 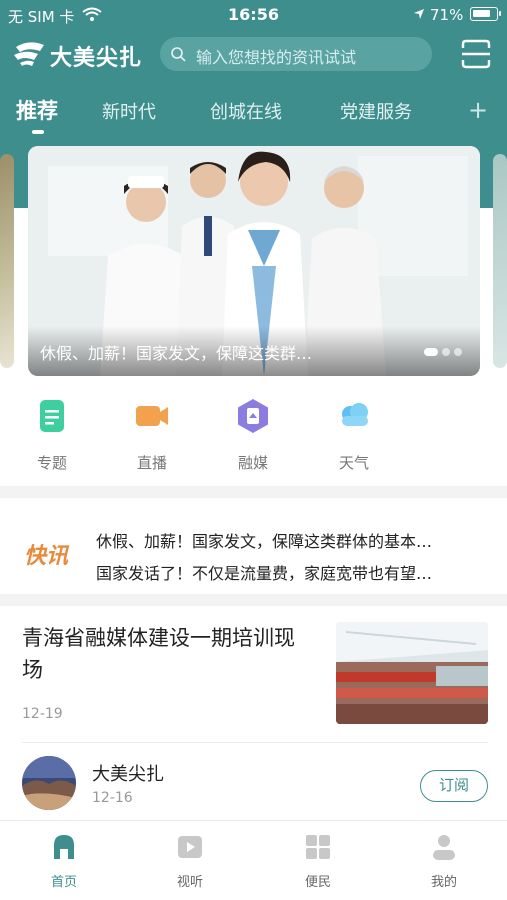 I want to click on list-divider, so click(x=255, y=742).